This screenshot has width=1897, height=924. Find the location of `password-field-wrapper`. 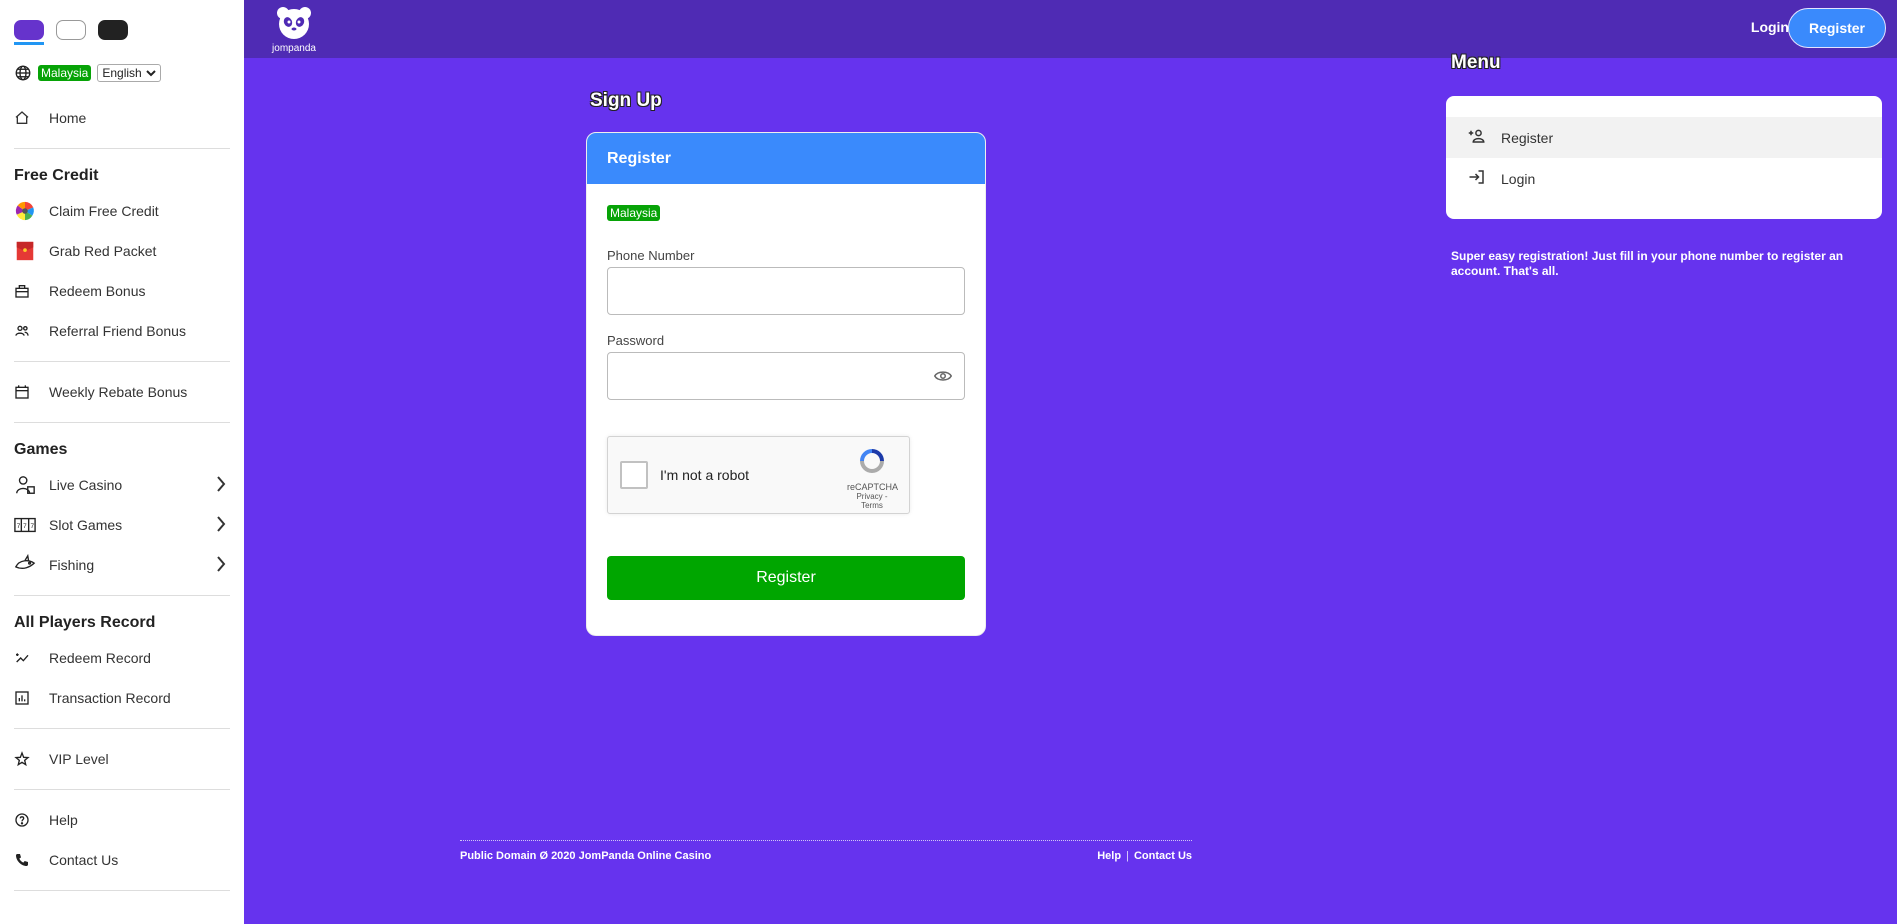

password-field-wrapper is located at coordinates (786, 376).